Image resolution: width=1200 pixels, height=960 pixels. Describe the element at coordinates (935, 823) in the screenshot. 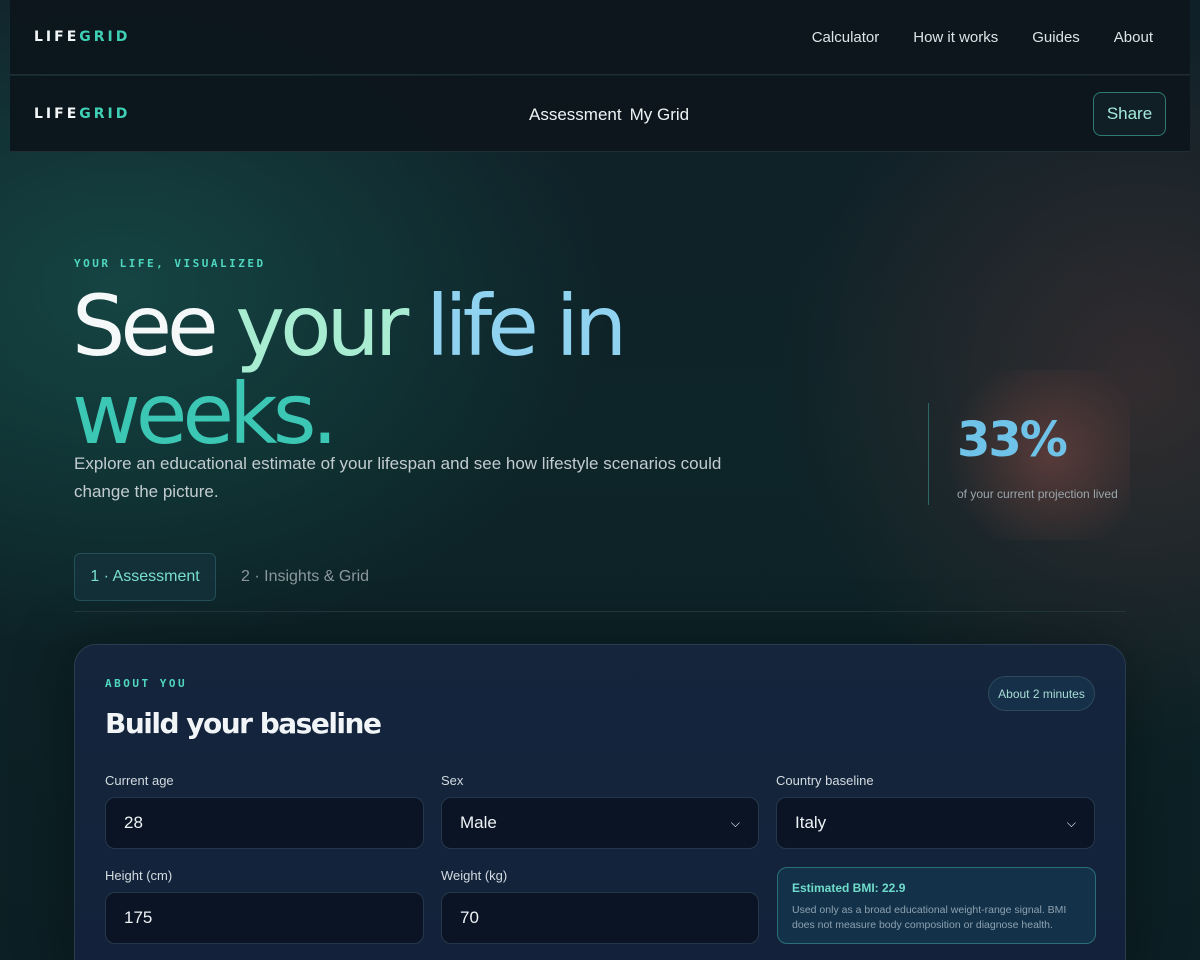

I see `country-select: Italy ⌵` at that location.